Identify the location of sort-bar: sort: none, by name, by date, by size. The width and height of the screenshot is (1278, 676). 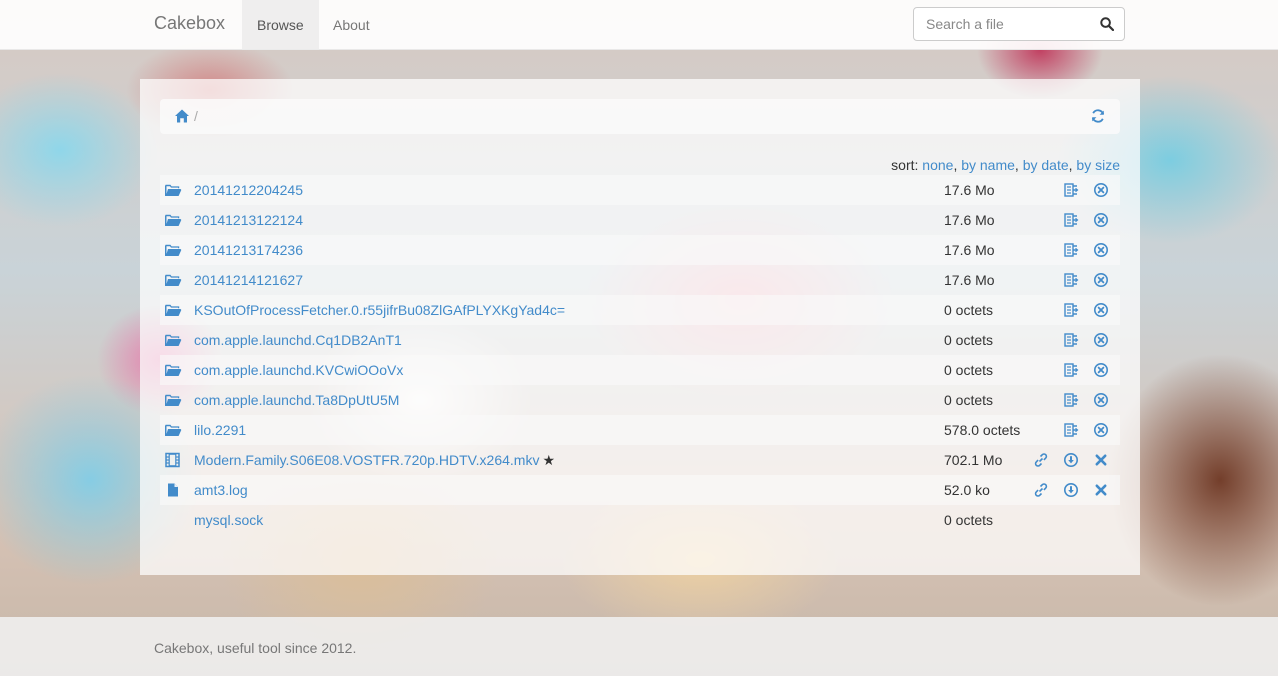
(1005, 165).